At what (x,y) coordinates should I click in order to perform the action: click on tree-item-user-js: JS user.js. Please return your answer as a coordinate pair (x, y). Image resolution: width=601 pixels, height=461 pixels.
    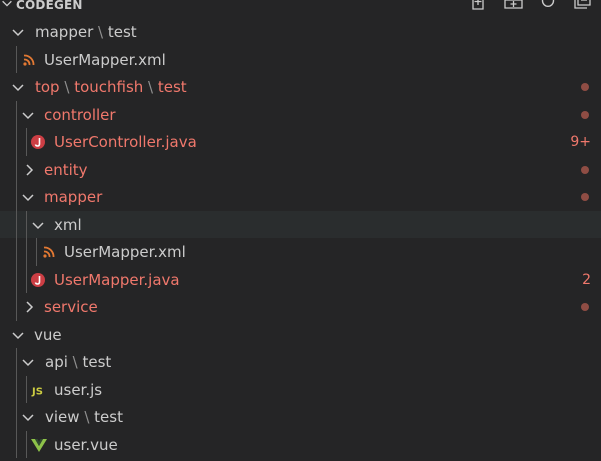
    Looking at the image, I should click on (300, 389).